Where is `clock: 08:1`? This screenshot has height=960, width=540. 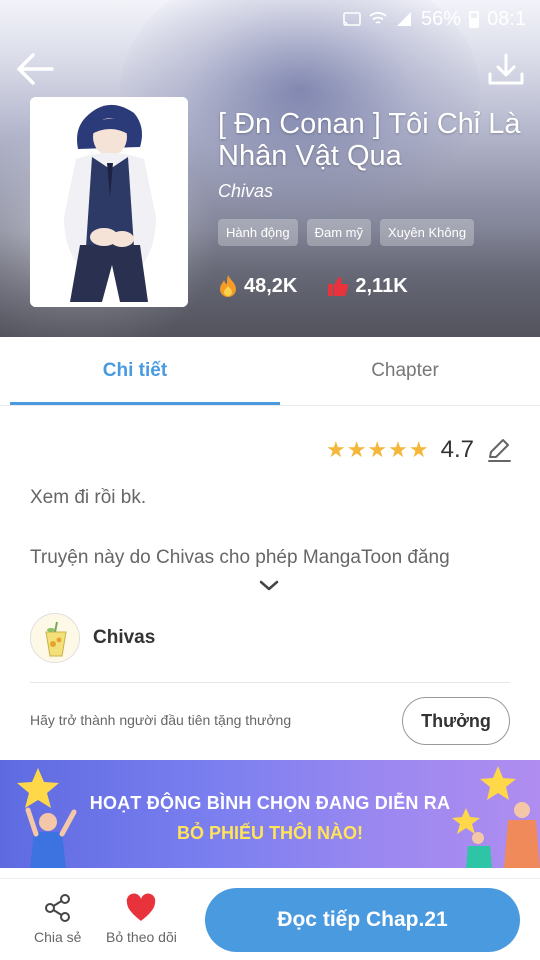
clock: 08:1 is located at coordinates (506, 18).